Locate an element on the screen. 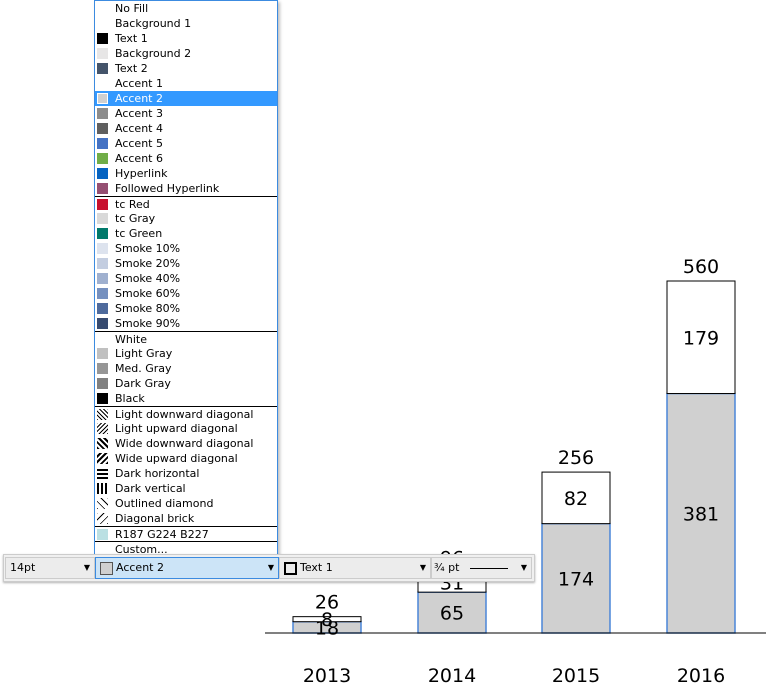 This screenshot has height=684, width=766. menu-item-label: Accent 4 is located at coordinates (139, 128).